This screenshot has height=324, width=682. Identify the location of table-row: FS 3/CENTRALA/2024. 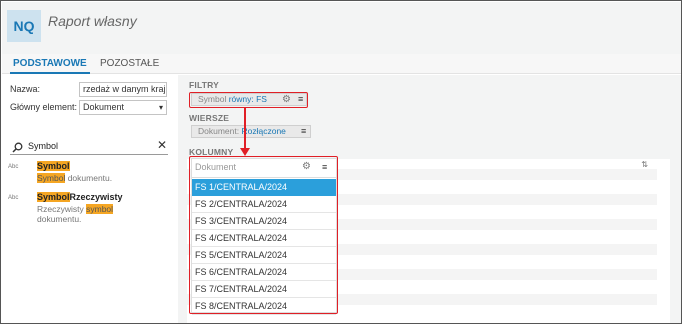
(264, 221).